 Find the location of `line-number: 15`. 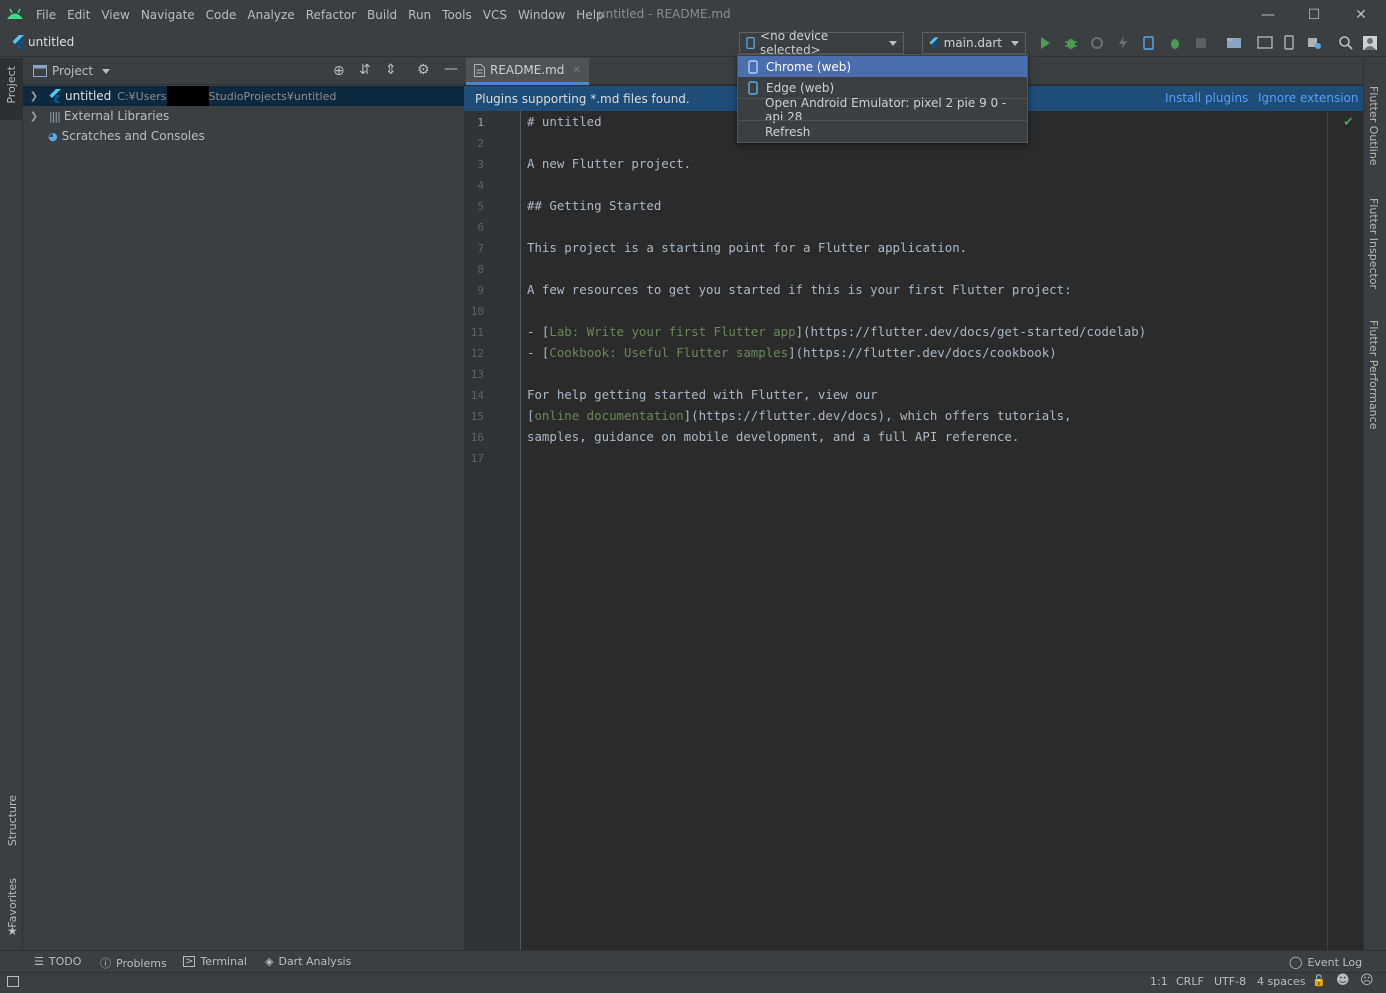

line-number: 15 is located at coordinates (477, 416).